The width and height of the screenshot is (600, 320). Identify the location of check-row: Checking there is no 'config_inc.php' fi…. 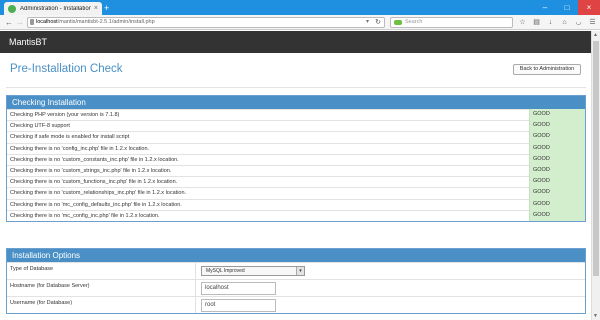
(296, 148).